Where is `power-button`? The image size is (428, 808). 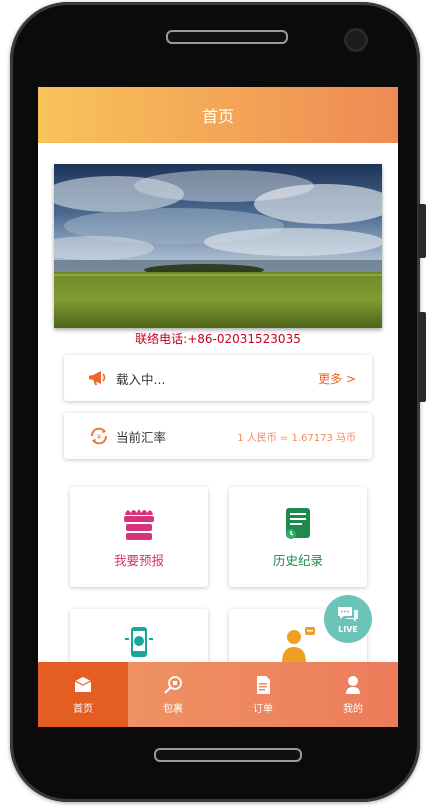
power-button is located at coordinates (422, 357).